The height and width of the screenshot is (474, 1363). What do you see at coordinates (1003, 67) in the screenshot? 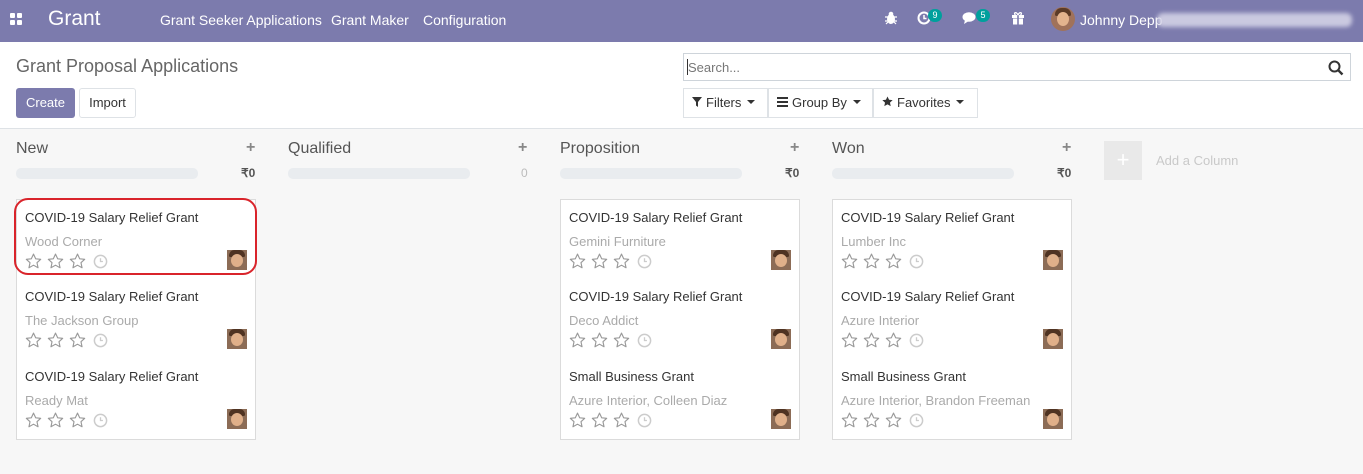
I see `search-input` at bounding box center [1003, 67].